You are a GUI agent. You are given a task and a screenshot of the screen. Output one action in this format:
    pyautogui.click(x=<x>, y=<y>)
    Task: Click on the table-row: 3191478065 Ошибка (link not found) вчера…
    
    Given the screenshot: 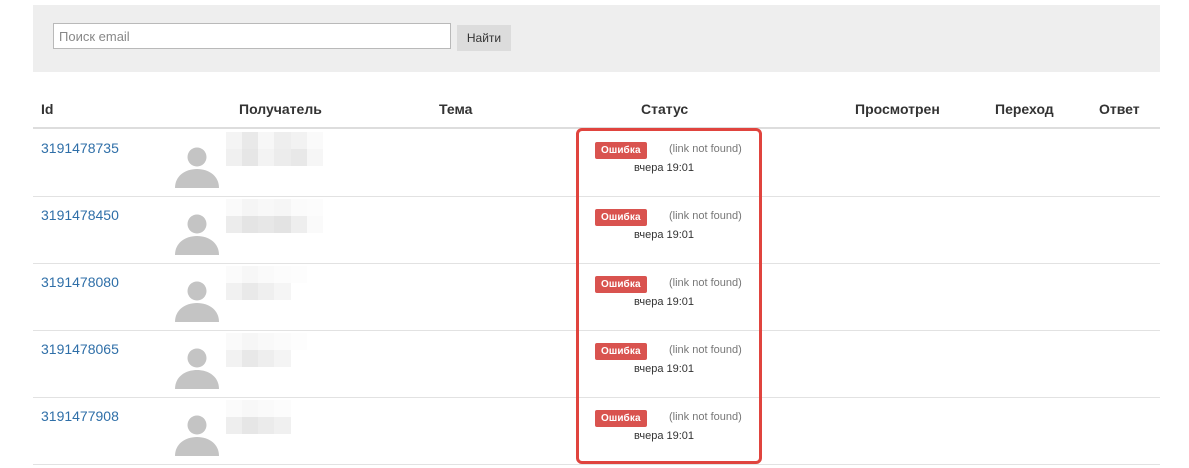 What is the action you would take?
    pyautogui.click(x=596, y=364)
    